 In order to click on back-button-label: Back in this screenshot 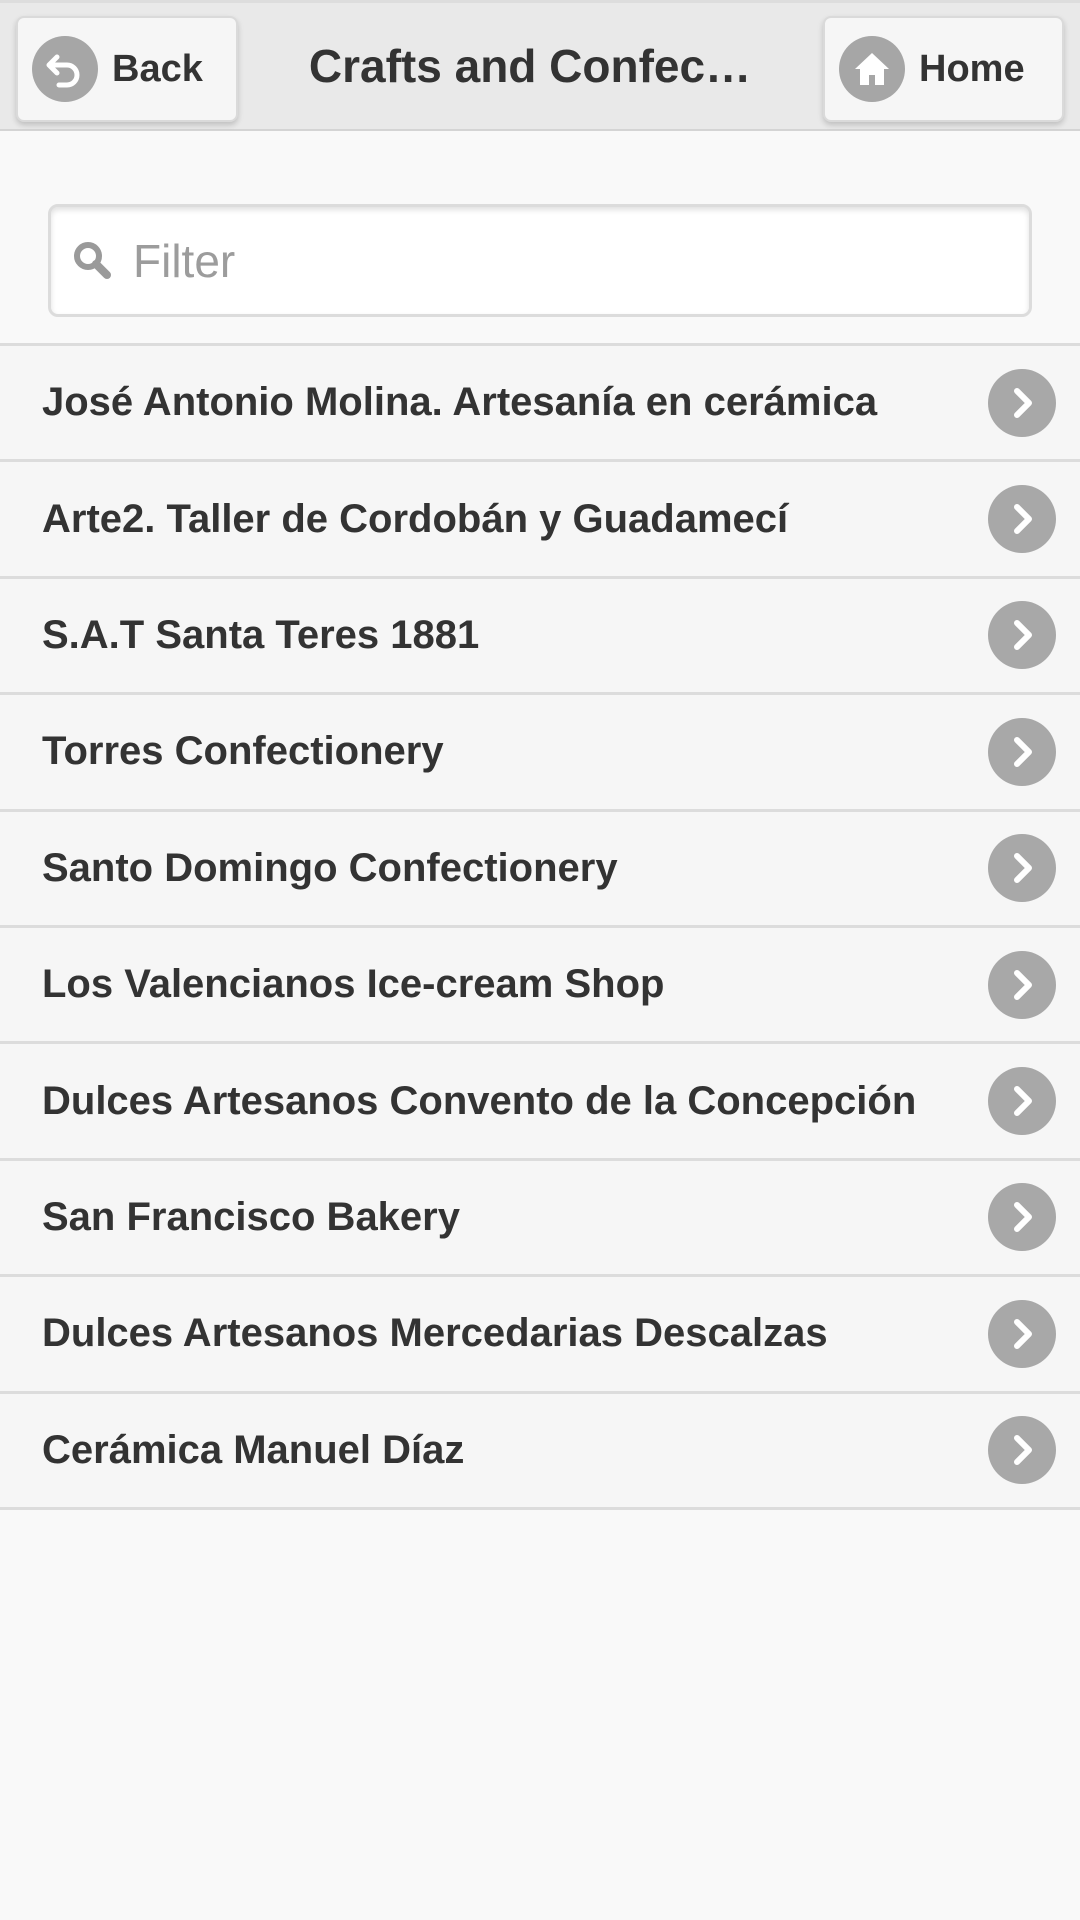, I will do `click(157, 68)`.